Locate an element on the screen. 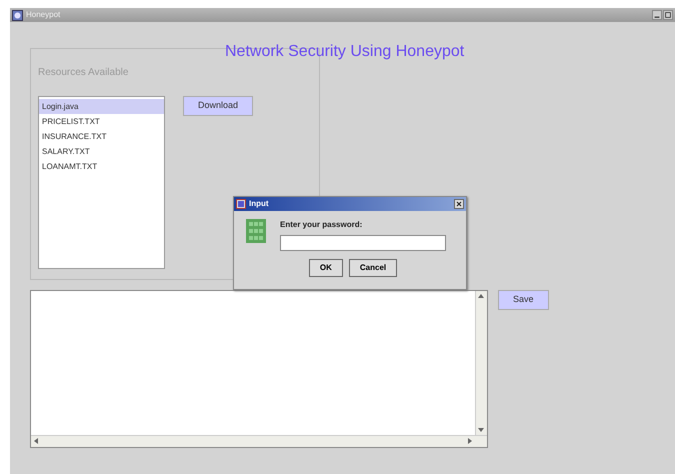 Image resolution: width=675 pixels, height=474 pixels. file-item: INSURANCE.TXT is located at coordinates (101, 136).